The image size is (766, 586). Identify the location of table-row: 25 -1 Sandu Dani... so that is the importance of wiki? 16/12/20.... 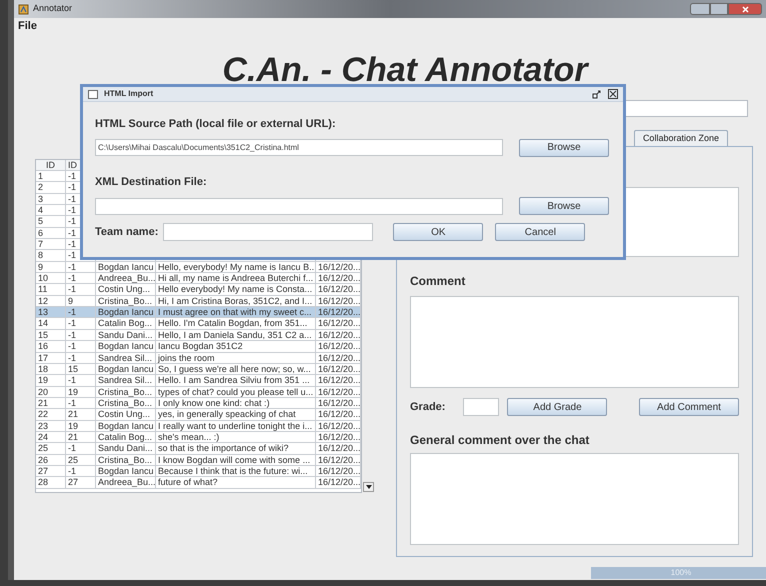
(198, 449).